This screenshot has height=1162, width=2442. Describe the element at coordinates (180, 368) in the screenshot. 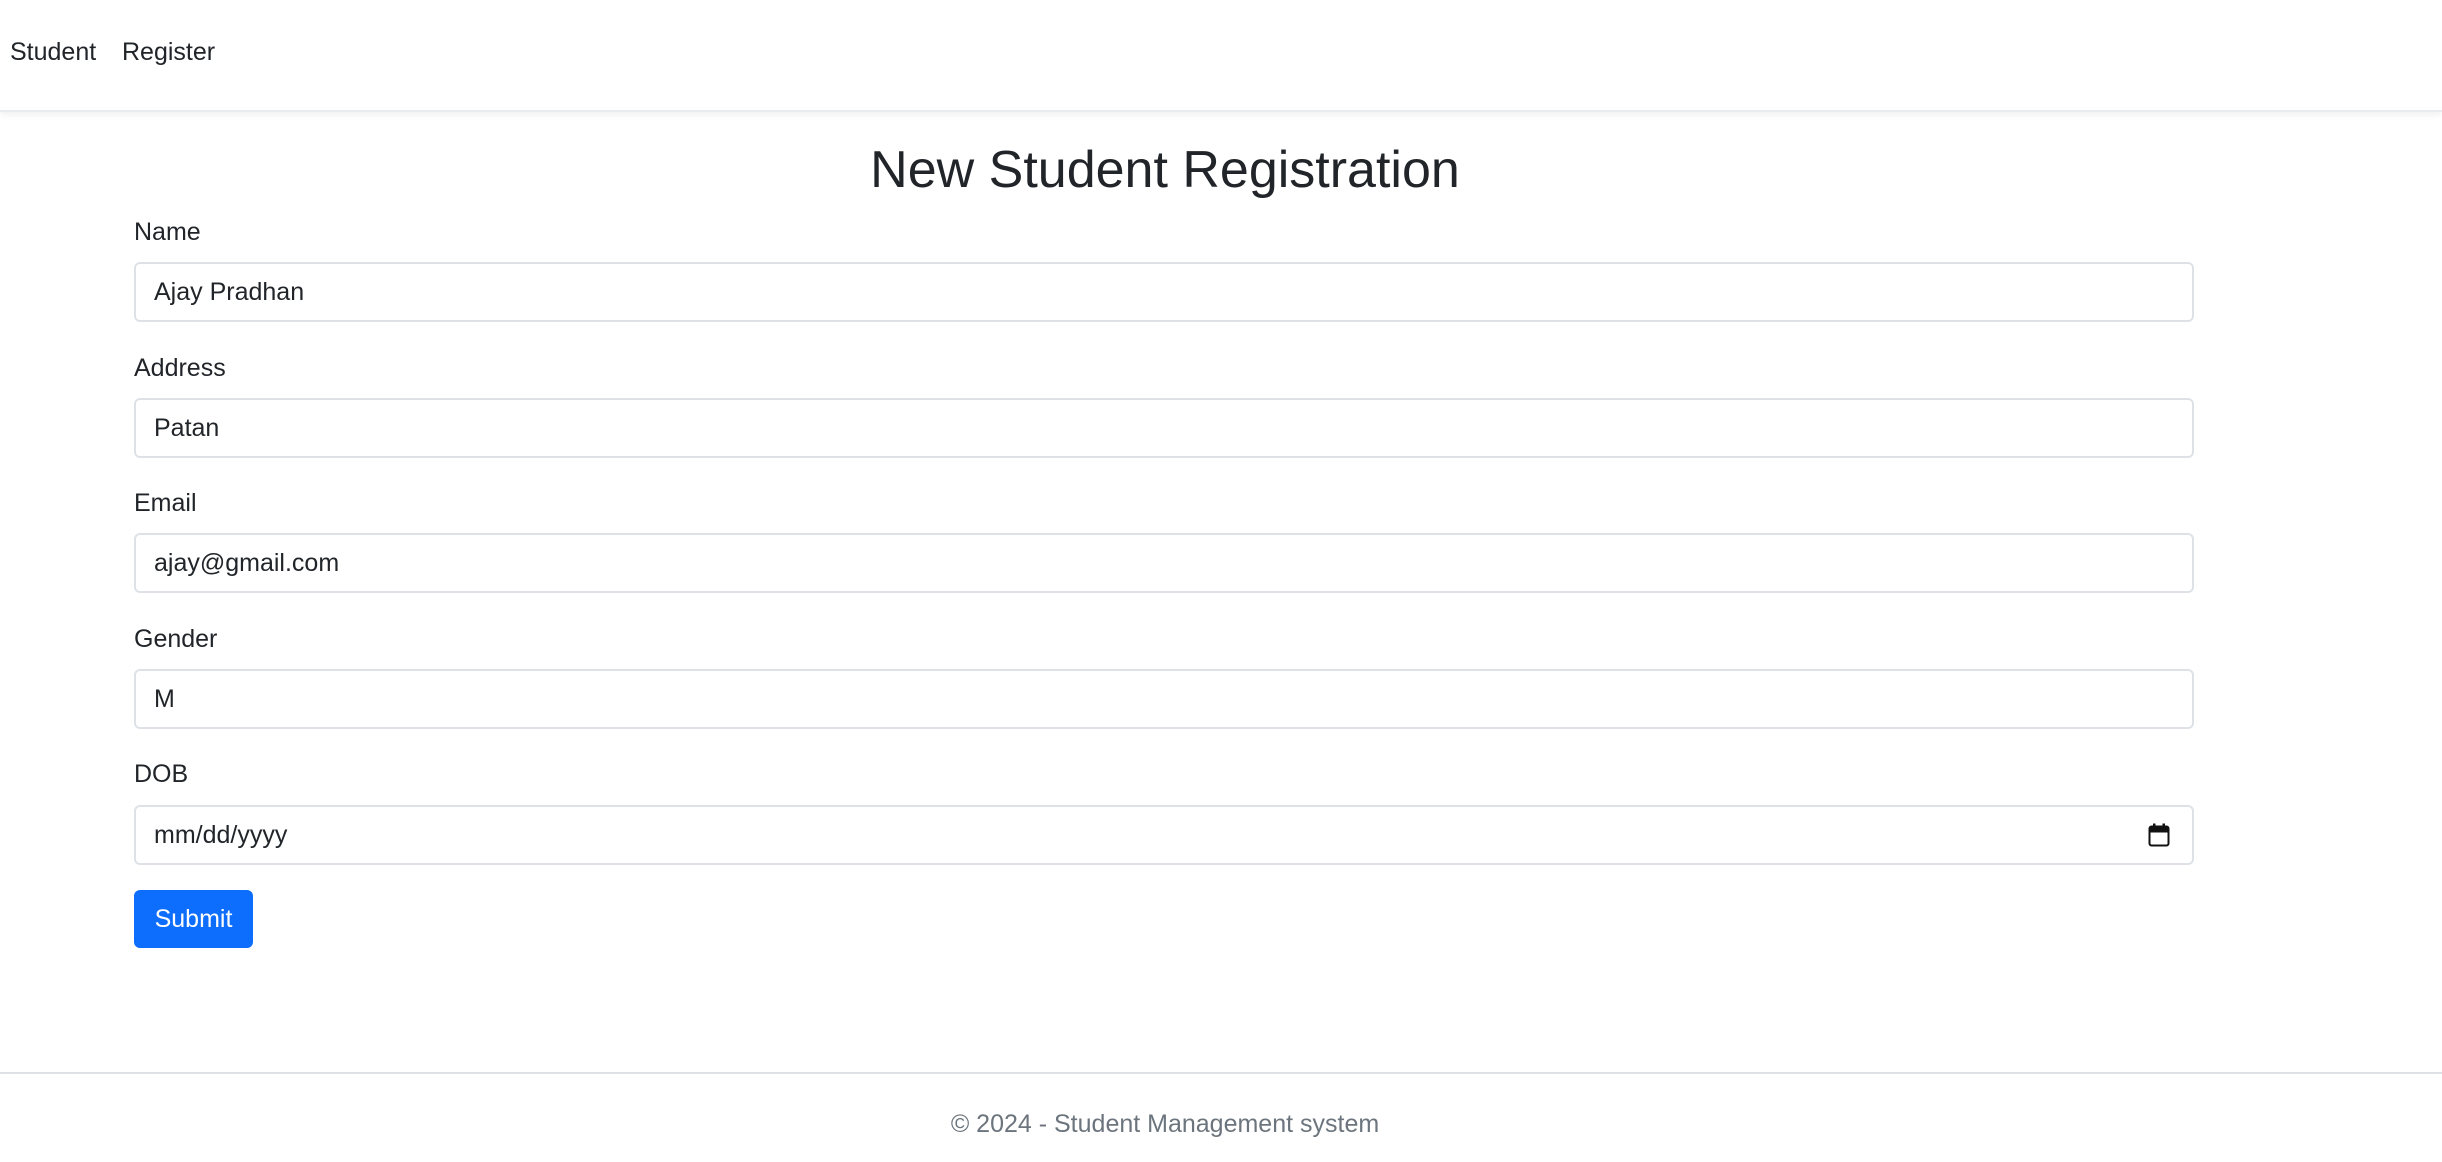

I see `address-label: Address` at that location.